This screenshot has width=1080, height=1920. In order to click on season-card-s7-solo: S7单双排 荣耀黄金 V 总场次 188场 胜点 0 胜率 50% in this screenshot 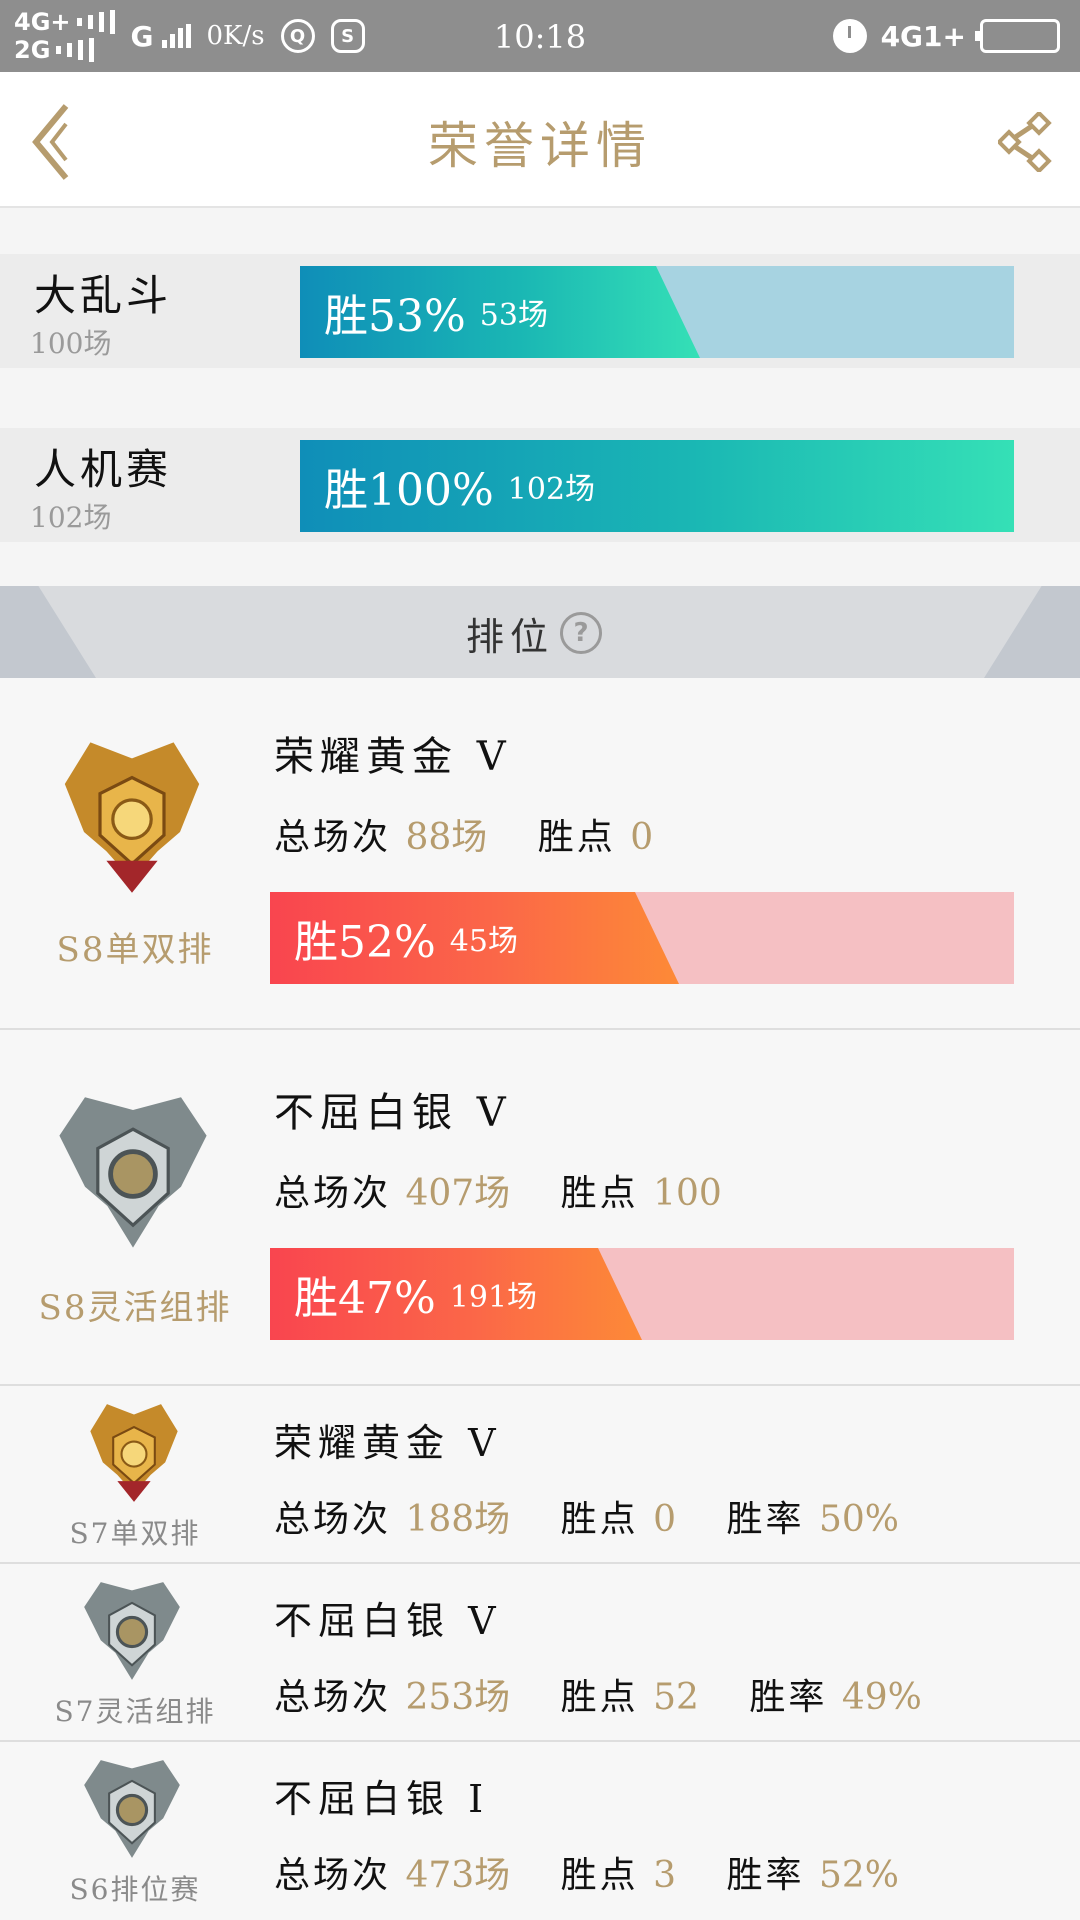, I will do `click(540, 1475)`.